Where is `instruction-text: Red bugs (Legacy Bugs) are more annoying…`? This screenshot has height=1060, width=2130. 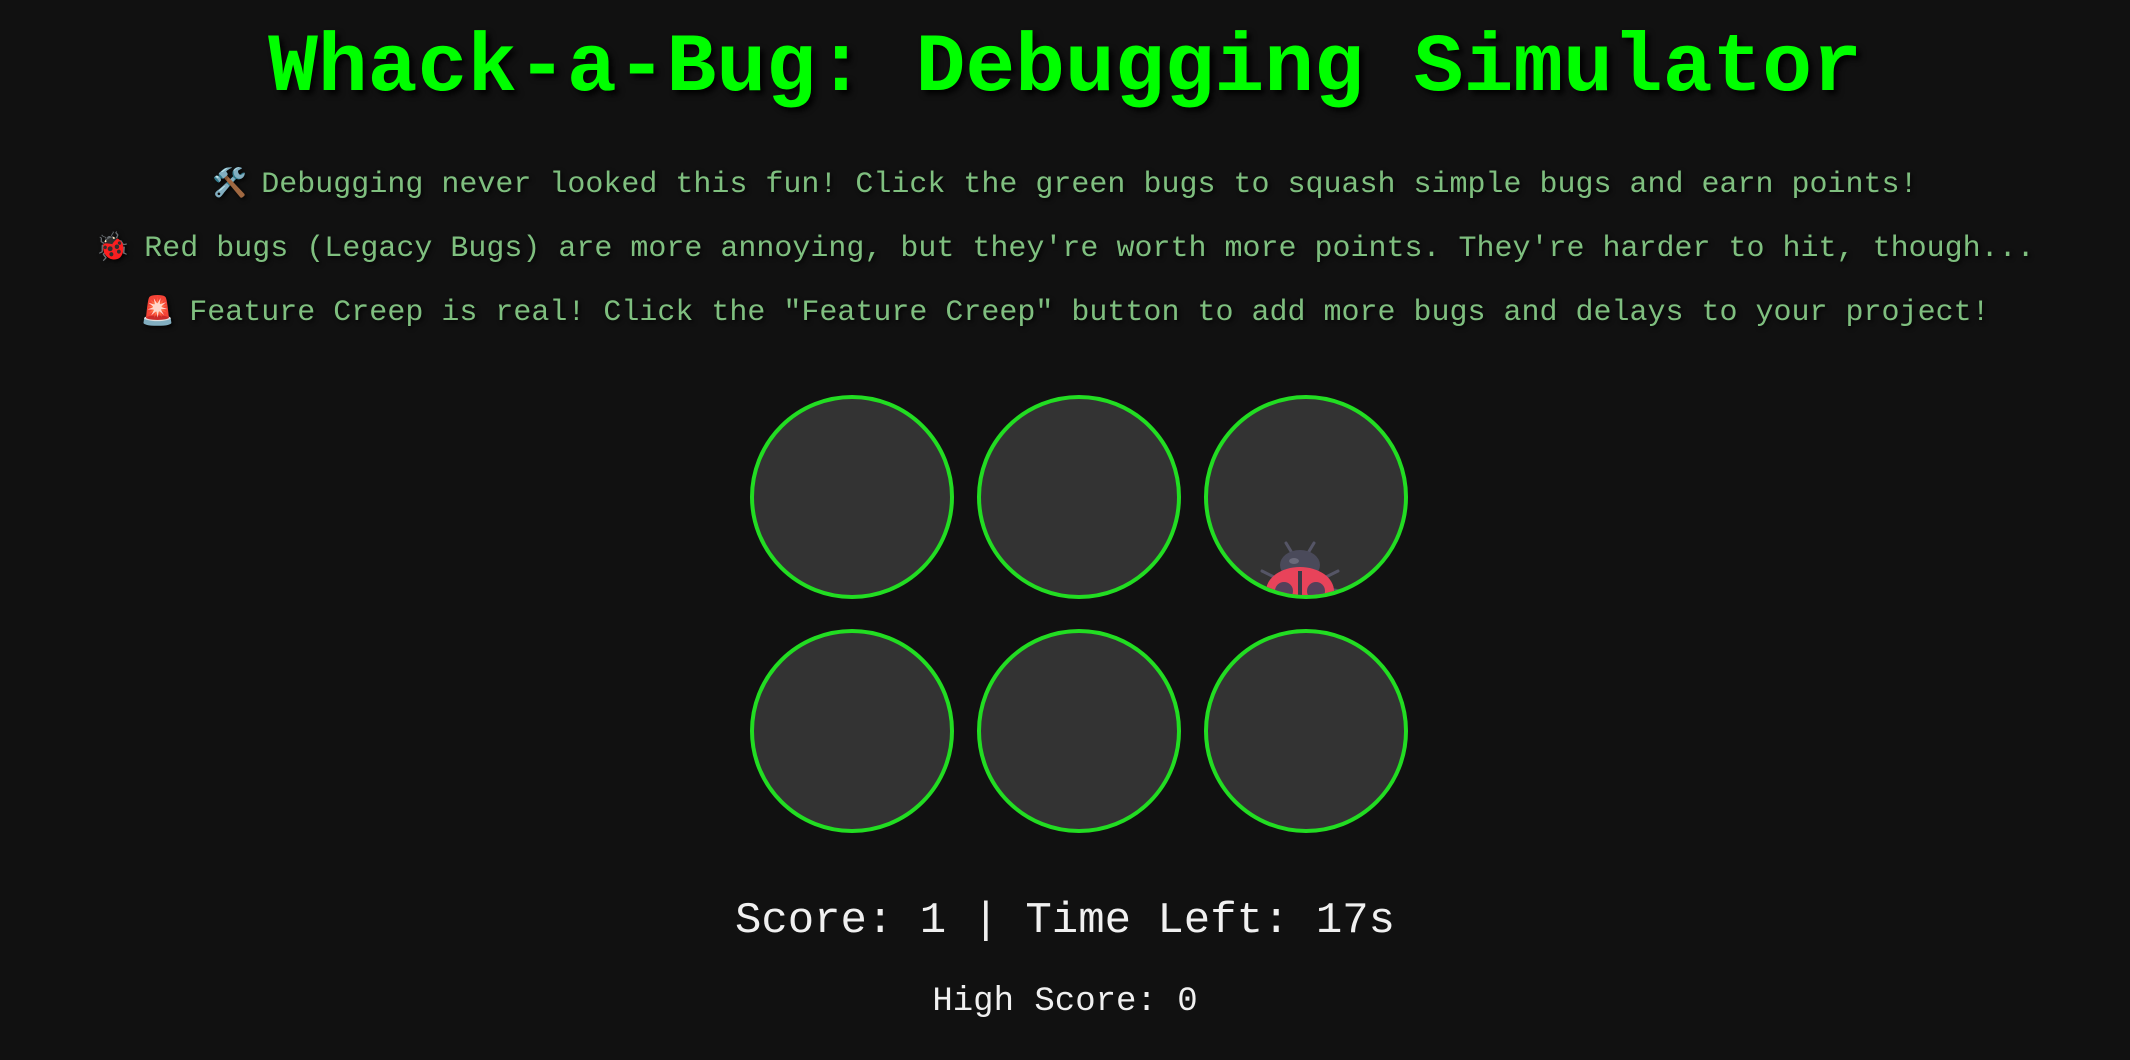 instruction-text: Red bugs (Legacy Bugs) are more annoying… is located at coordinates (1089, 249).